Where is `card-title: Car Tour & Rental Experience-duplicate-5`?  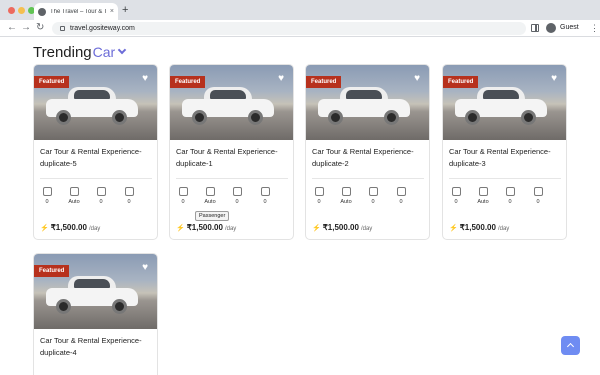
card-title: Car Tour & Rental Experience-duplicate-5 is located at coordinates (96, 158).